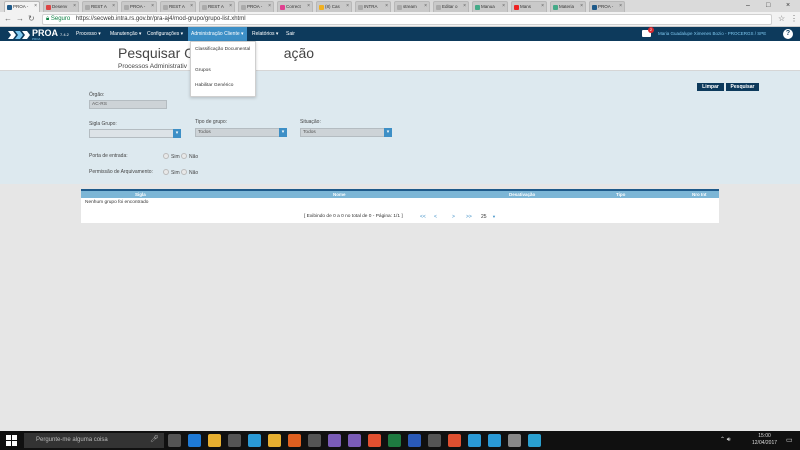 Image resolution: width=800 pixels, height=450 pixels. Describe the element at coordinates (373, 6) in the screenshot. I see `browser-tab: INTRA ×` at that location.